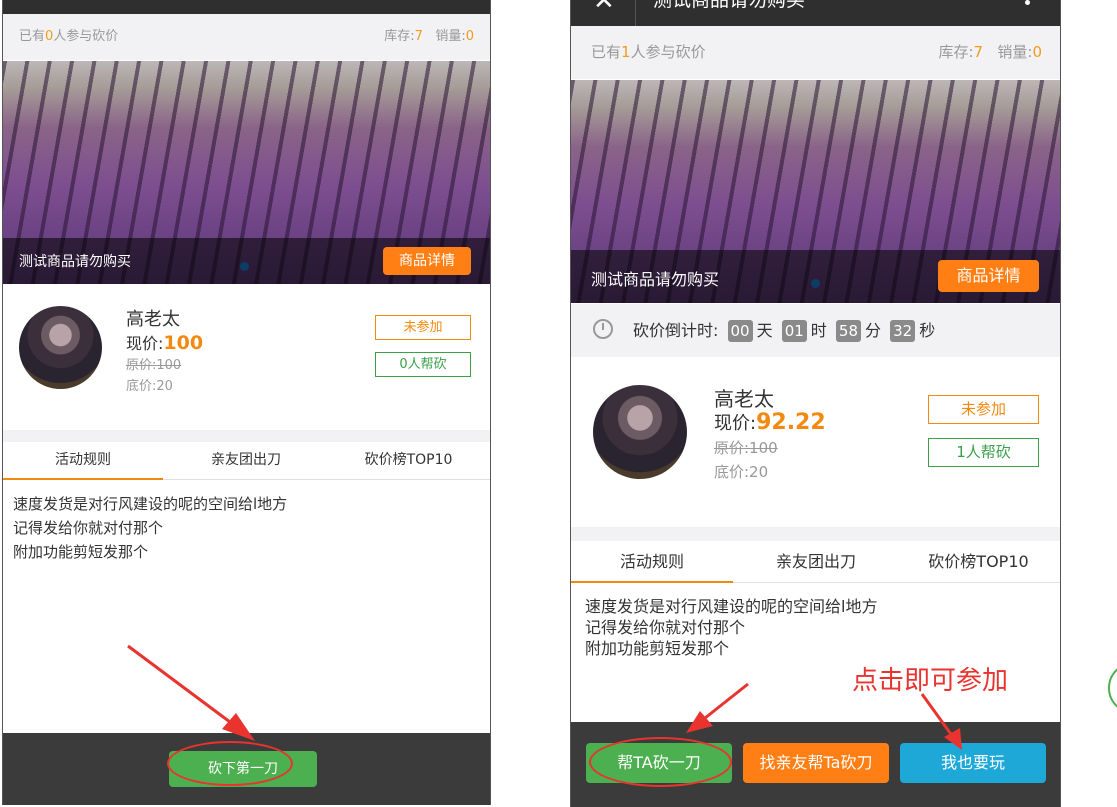  What do you see at coordinates (660, 762) in the screenshot?
I see `annotation-circle-help` at bounding box center [660, 762].